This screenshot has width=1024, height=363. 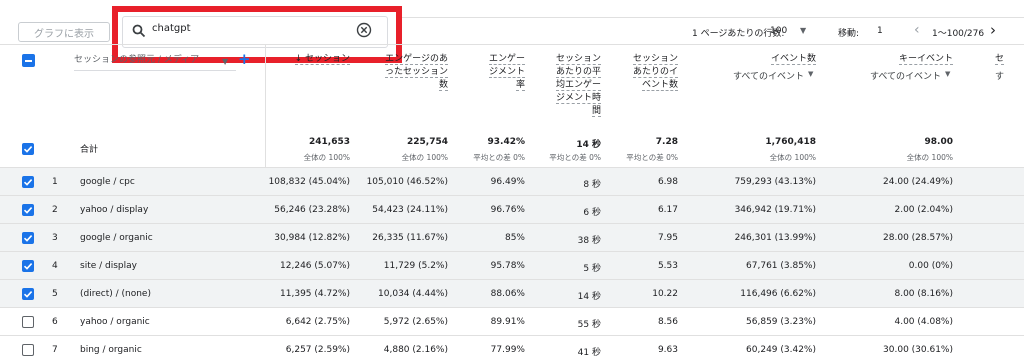 What do you see at coordinates (55, 210) in the screenshot?
I see `row-number: 2` at bounding box center [55, 210].